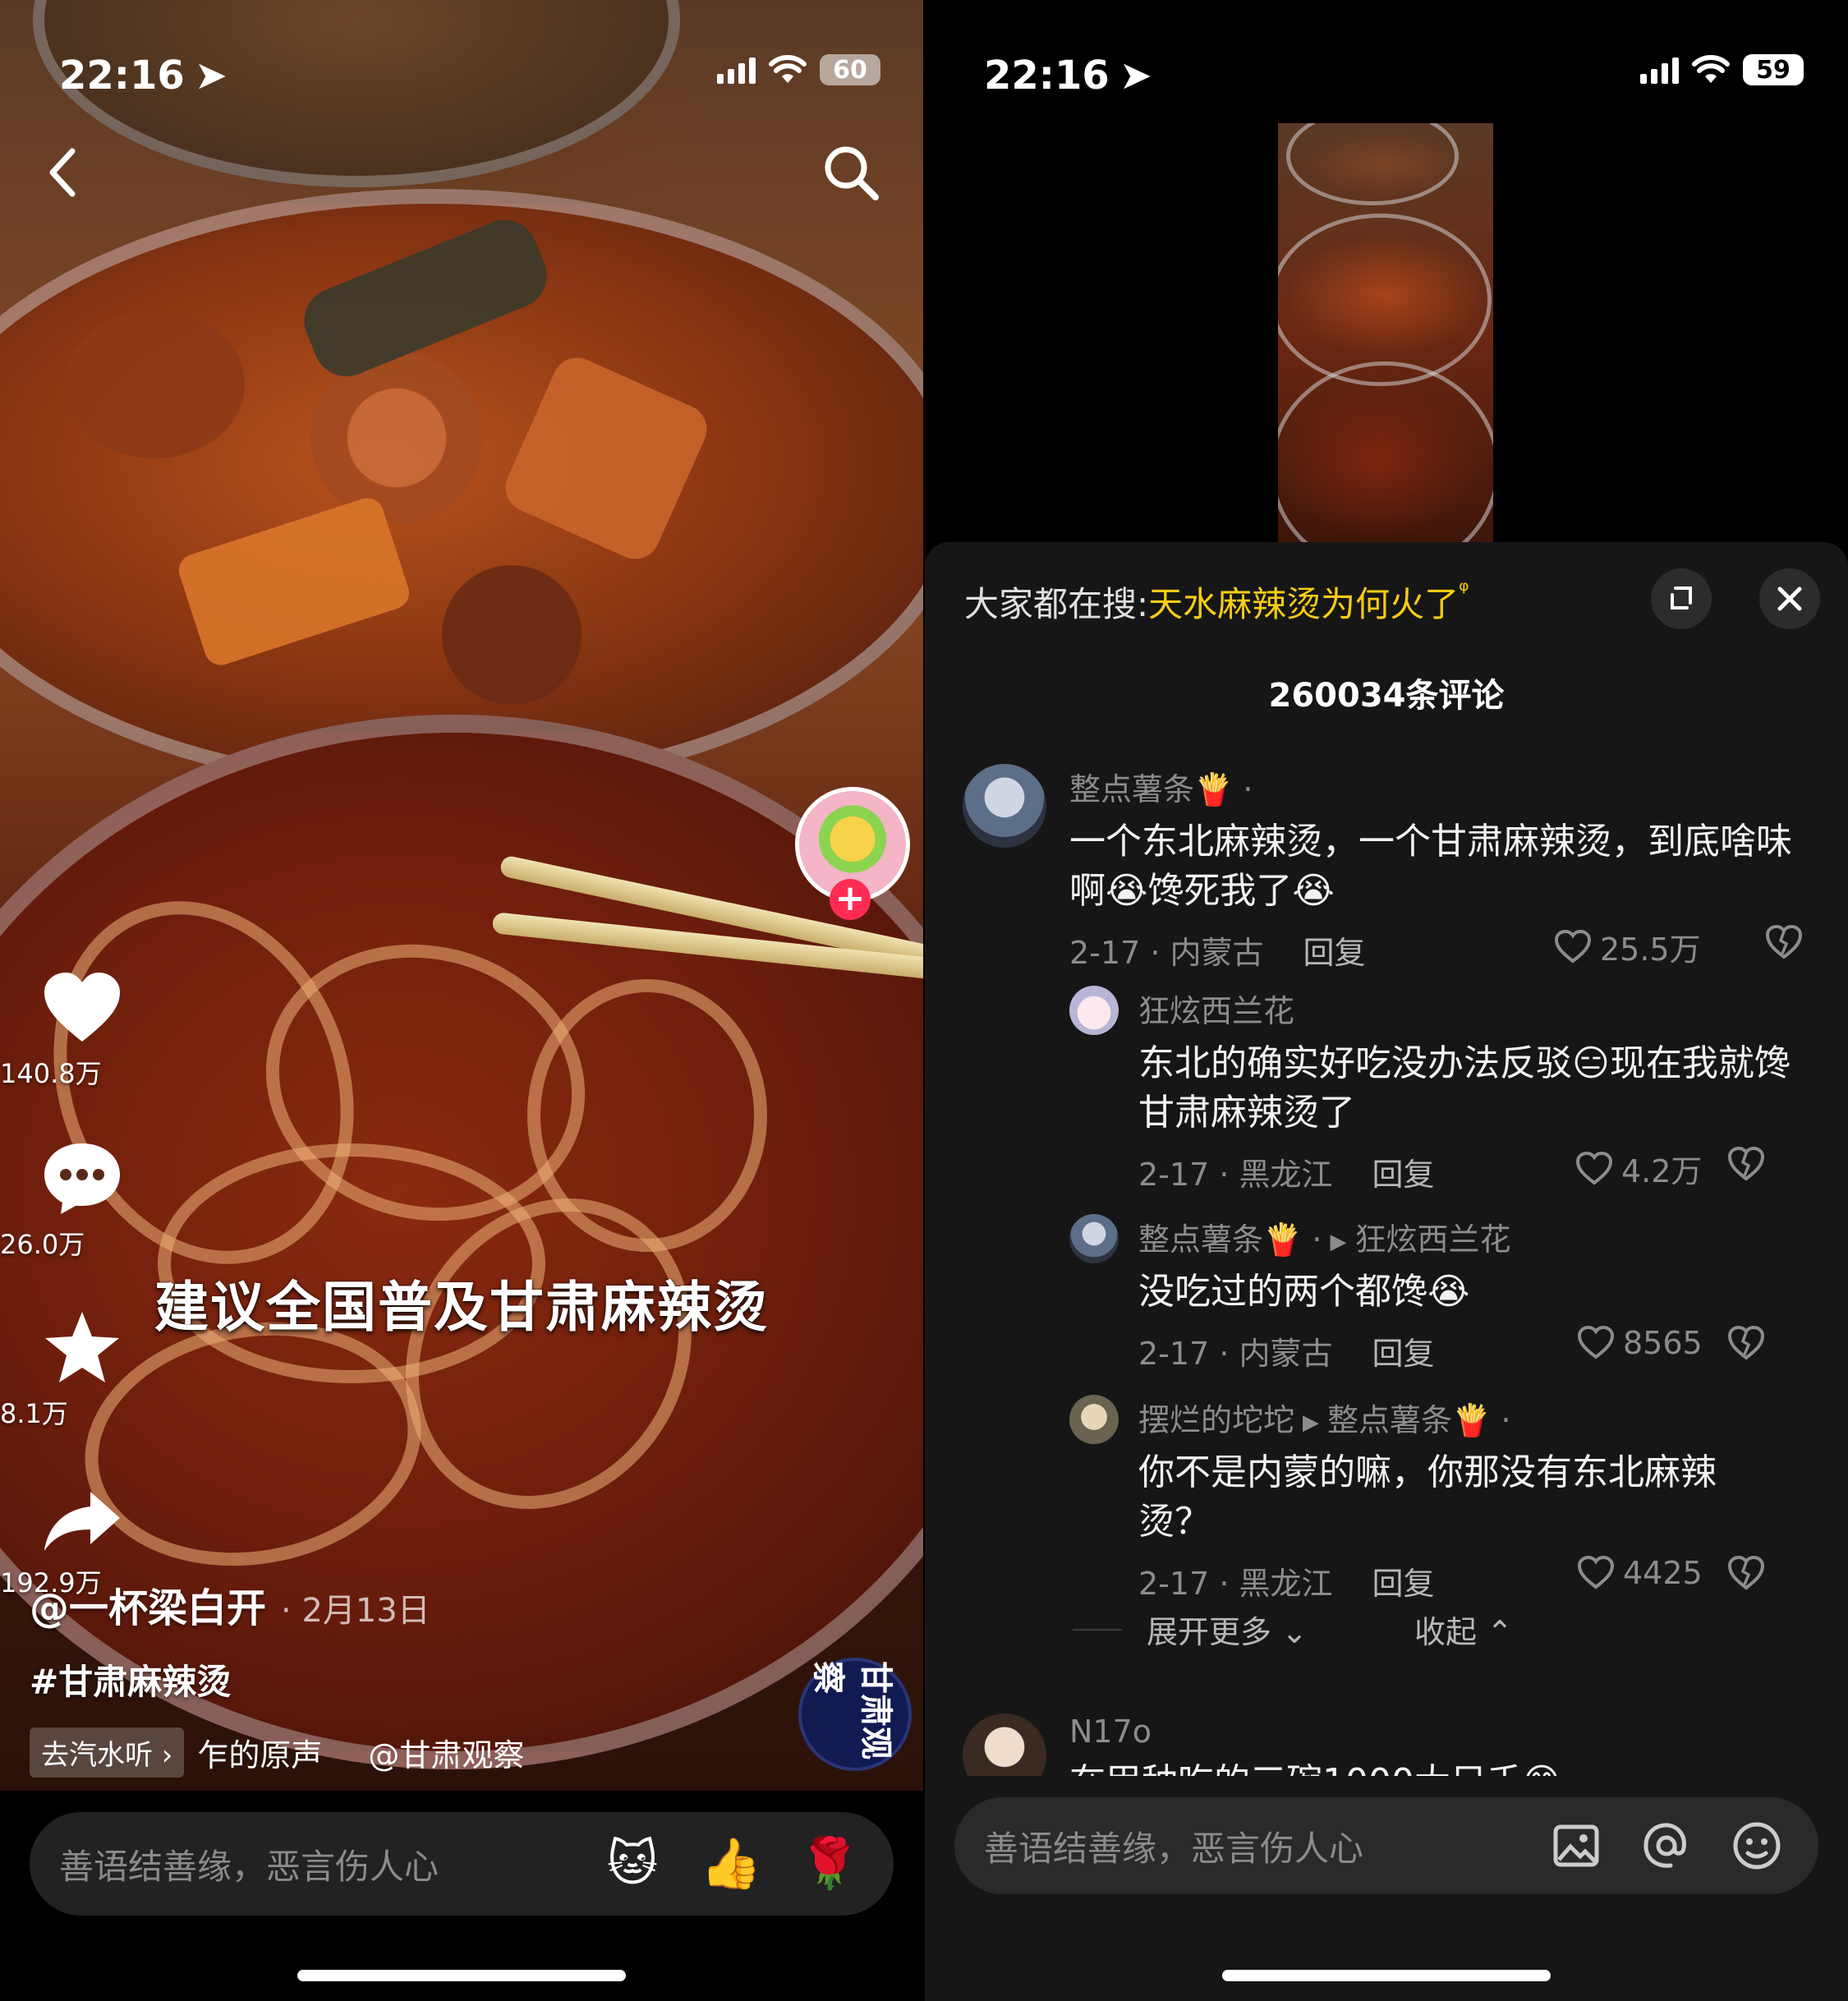 The image size is (1848, 2001). I want to click on wifi-icon, so click(1711, 69).